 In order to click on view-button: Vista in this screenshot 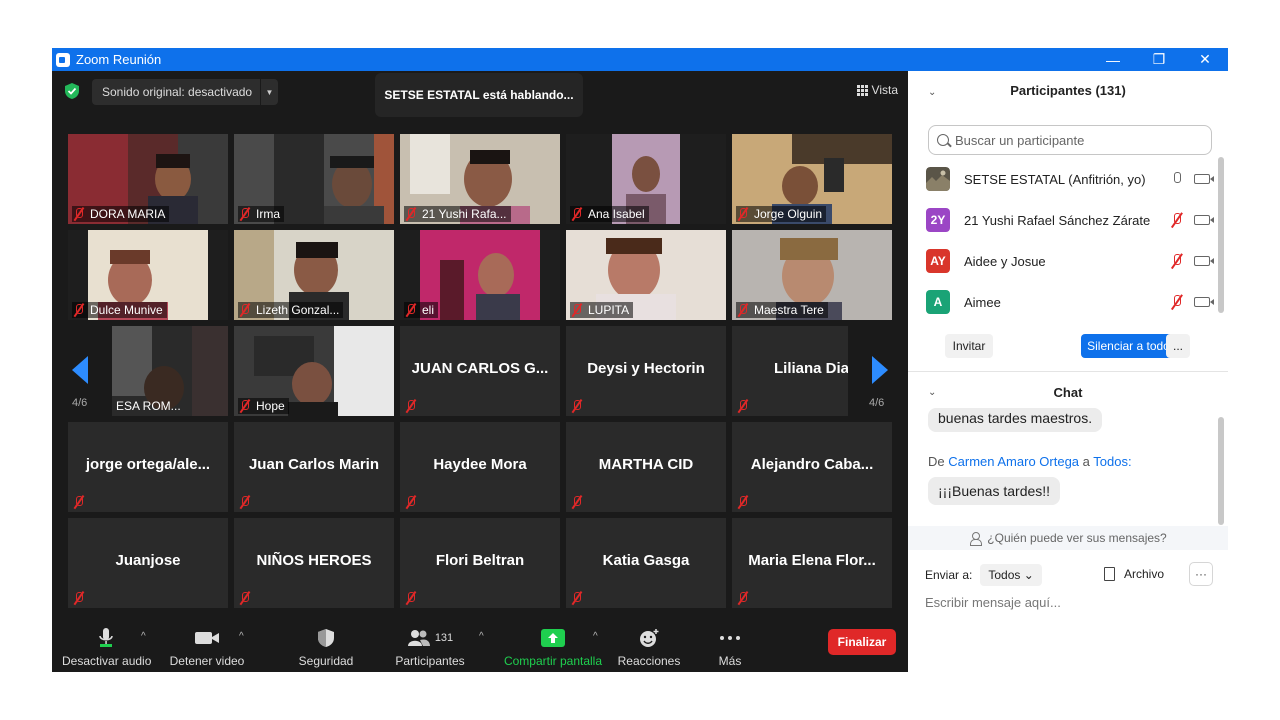, I will do `click(877, 90)`.